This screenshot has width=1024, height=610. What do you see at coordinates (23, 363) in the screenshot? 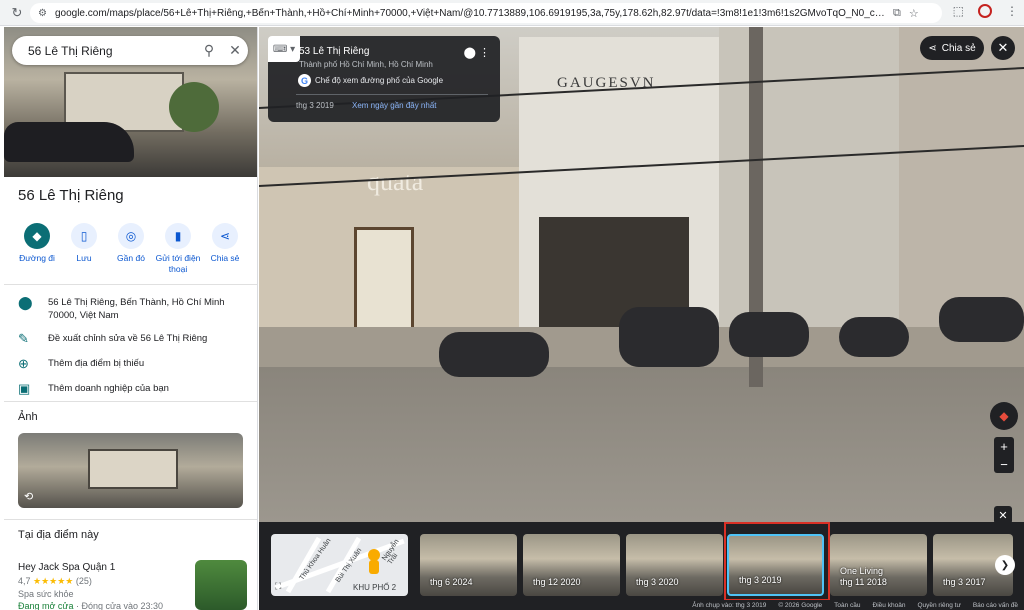
I see `add-location-icon: ⊕` at bounding box center [23, 363].